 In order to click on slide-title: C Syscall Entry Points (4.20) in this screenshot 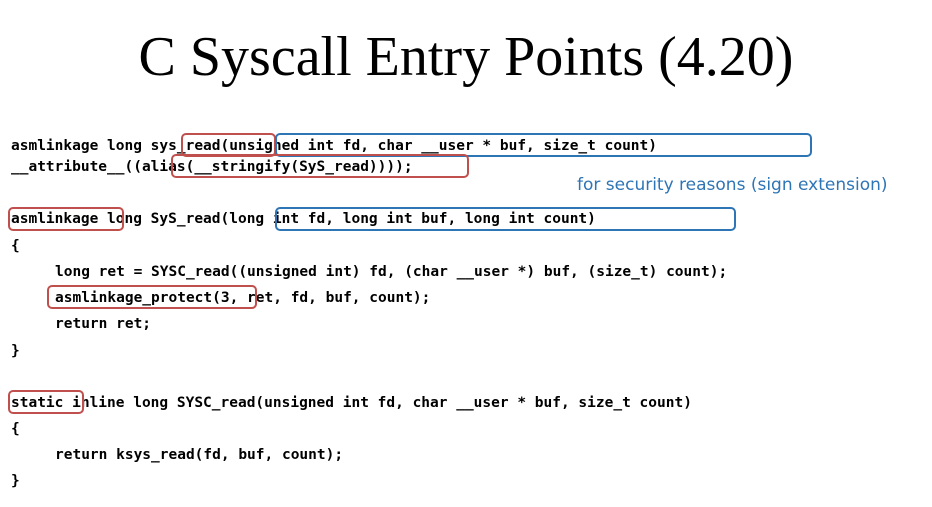, I will do `click(466, 57)`.